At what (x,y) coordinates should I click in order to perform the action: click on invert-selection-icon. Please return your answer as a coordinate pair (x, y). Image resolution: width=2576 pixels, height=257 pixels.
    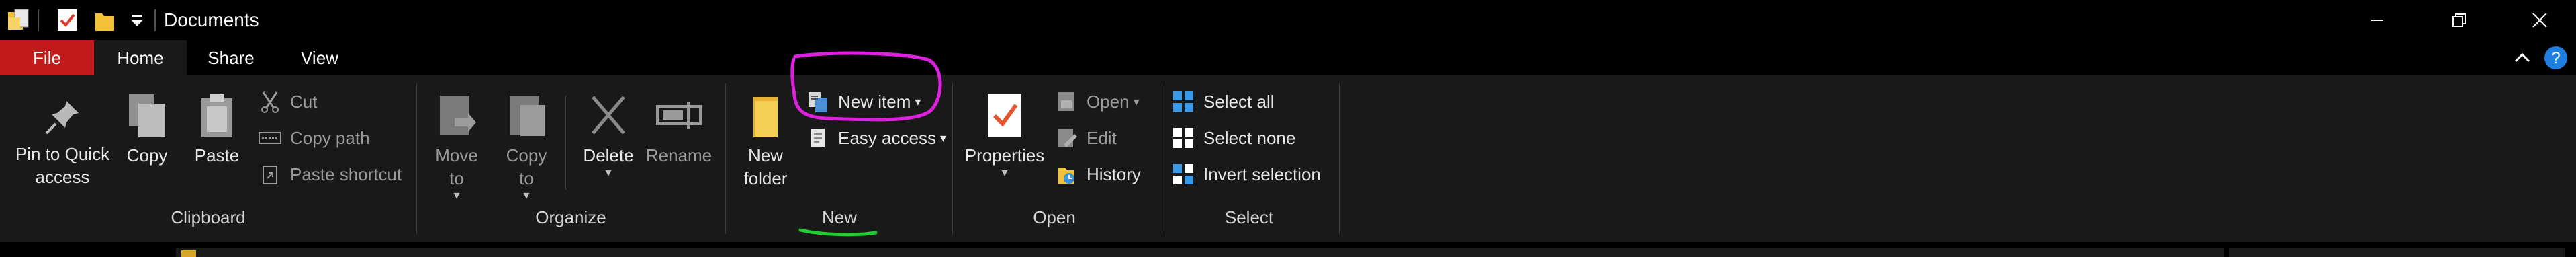
    Looking at the image, I should click on (1183, 174).